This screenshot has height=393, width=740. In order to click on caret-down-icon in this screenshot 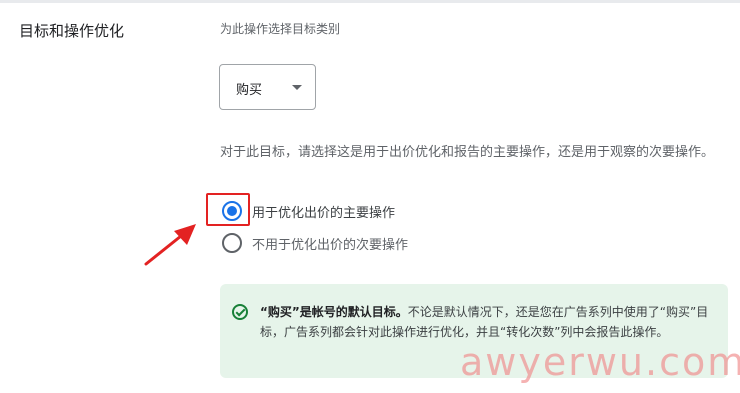, I will do `click(297, 87)`.